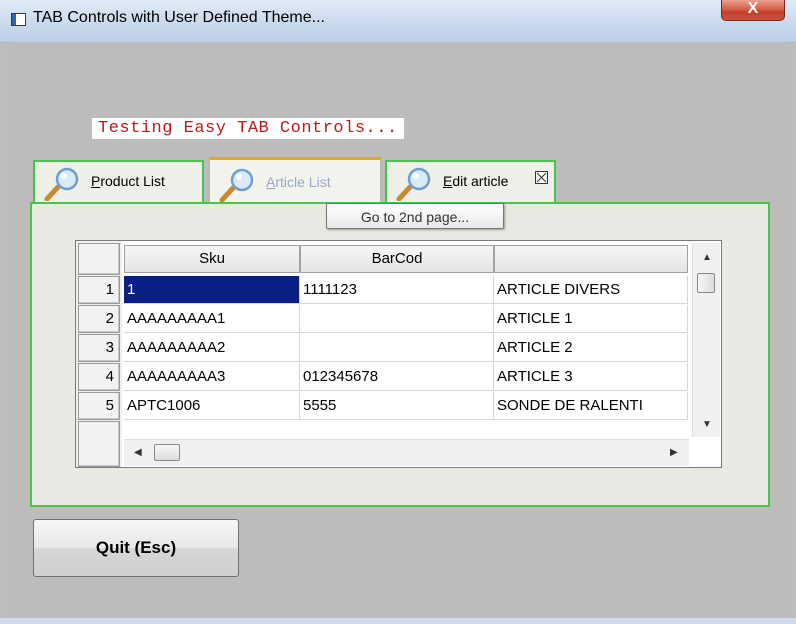  Describe the element at coordinates (99, 290) in the screenshot. I see `row-header: 1` at that location.